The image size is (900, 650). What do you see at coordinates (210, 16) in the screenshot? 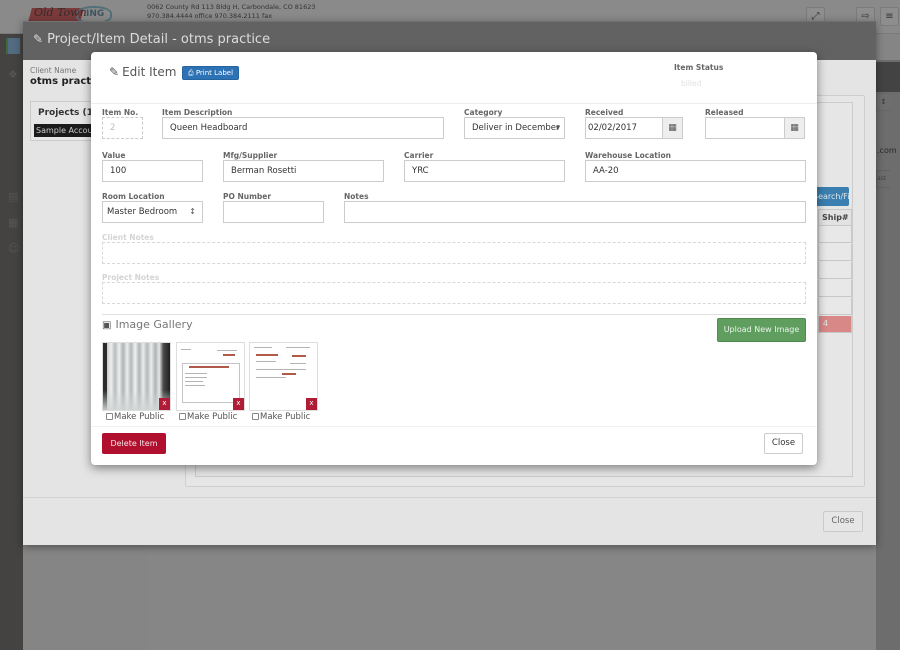
I see `address-line-2: 970.384.4444 office 970.384.2111 fax` at bounding box center [210, 16].